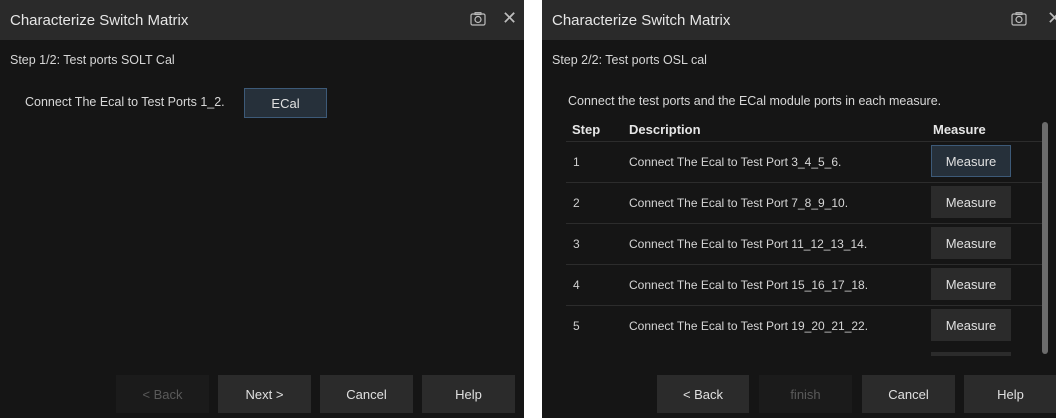  Describe the element at coordinates (92, 60) in the screenshot. I see `step-heading: Step 1/2: Test ports SOLT Cal` at that location.